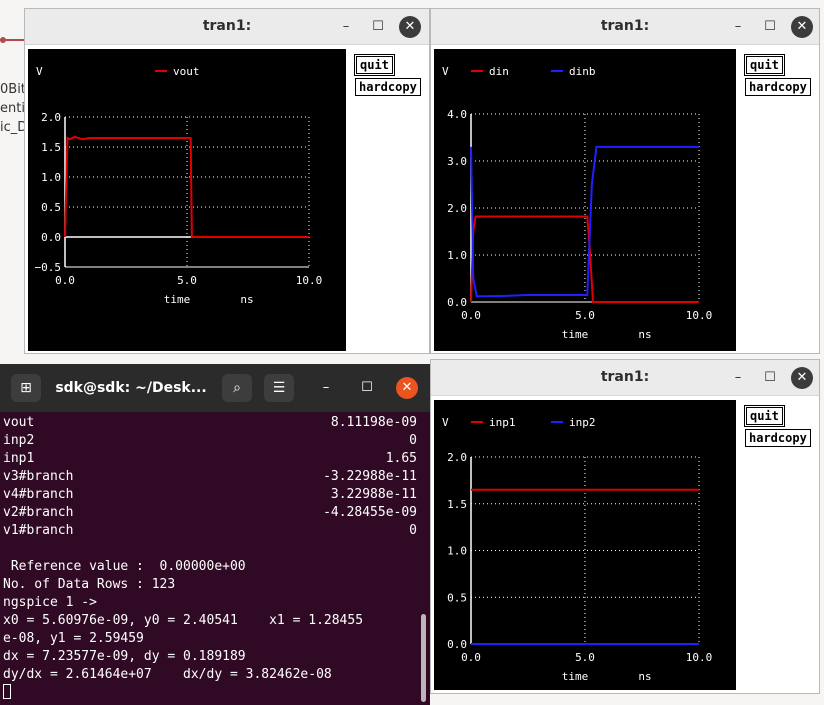 Image resolution: width=824 pixels, height=705 pixels. What do you see at coordinates (186, 71) in the screenshot?
I see `legend-label-vout: vout` at bounding box center [186, 71].